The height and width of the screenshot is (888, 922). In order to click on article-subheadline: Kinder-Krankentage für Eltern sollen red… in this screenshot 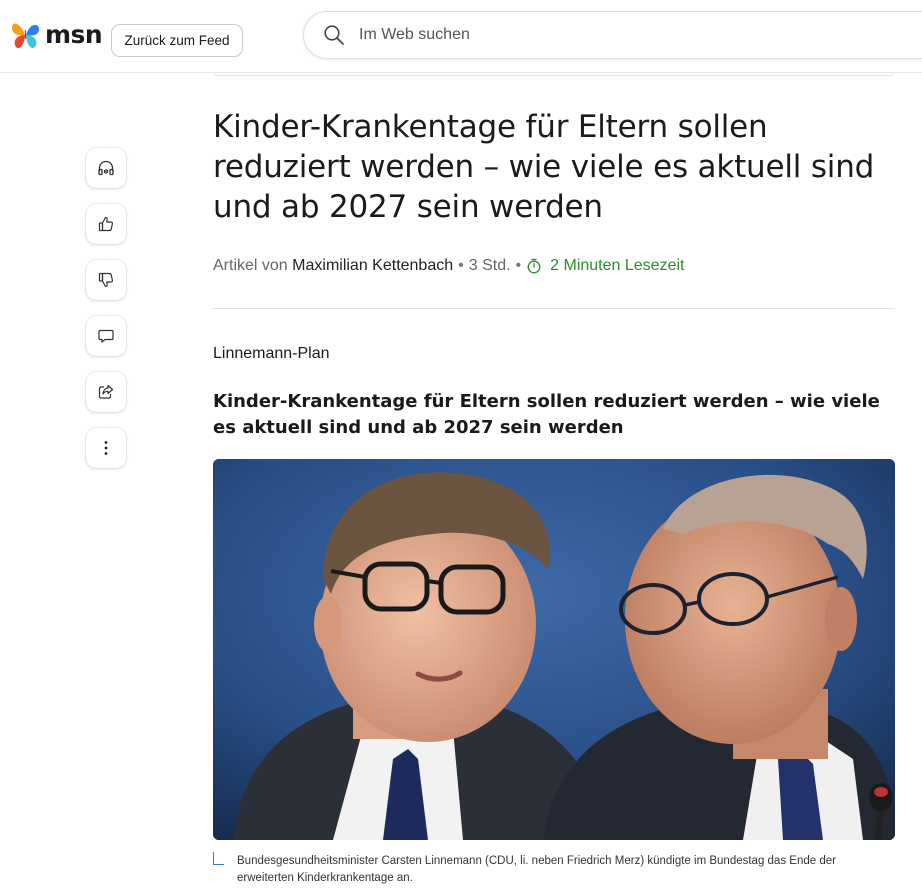, I will do `click(546, 414)`.